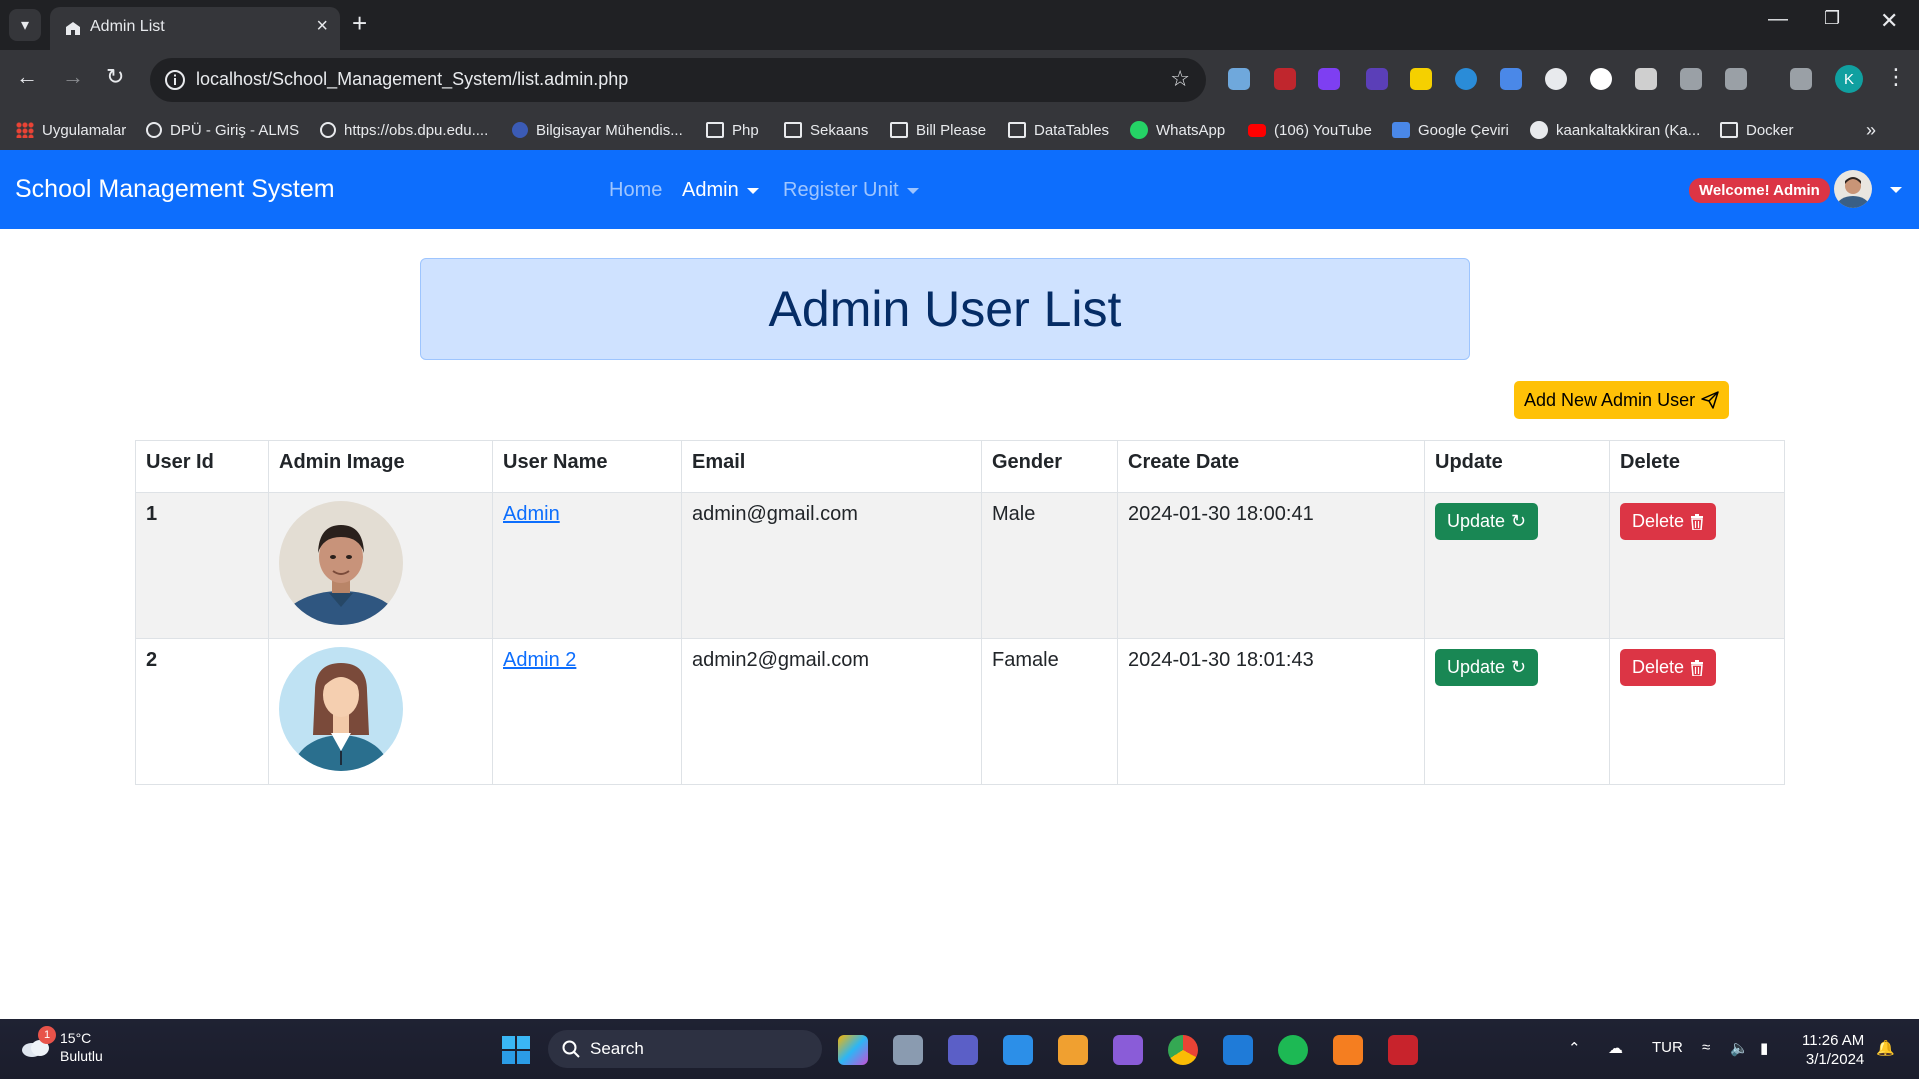 This screenshot has height=1079, width=1919. Describe the element at coordinates (1739, 1048) in the screenshot. I see `volume-icon: 🔈` at that location.